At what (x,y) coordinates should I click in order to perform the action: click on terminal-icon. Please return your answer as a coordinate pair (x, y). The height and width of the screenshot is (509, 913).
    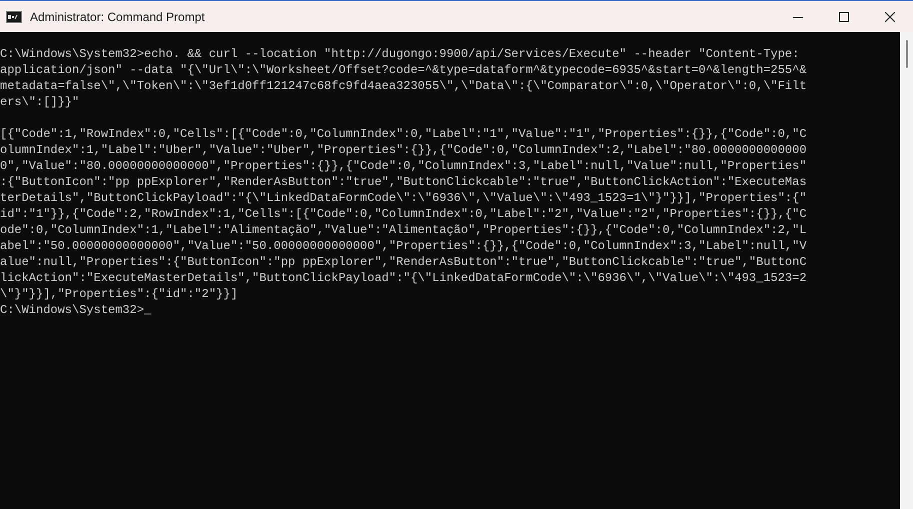
    Looking at the image, I should click on (14, 16).